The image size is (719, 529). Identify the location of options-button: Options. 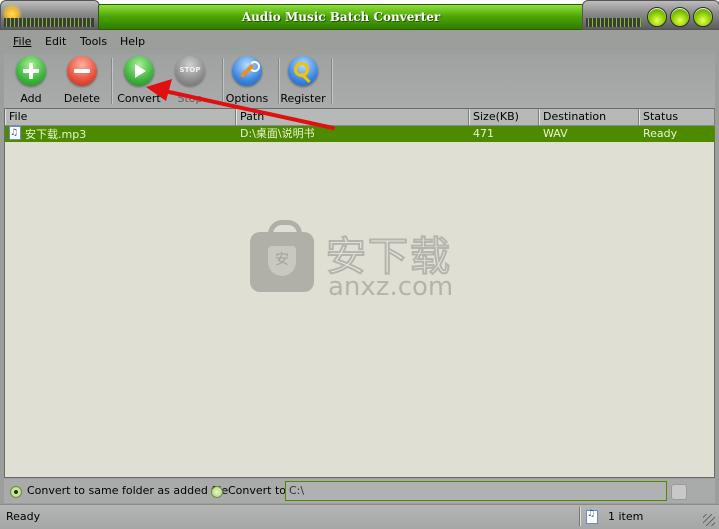
(247, 81).